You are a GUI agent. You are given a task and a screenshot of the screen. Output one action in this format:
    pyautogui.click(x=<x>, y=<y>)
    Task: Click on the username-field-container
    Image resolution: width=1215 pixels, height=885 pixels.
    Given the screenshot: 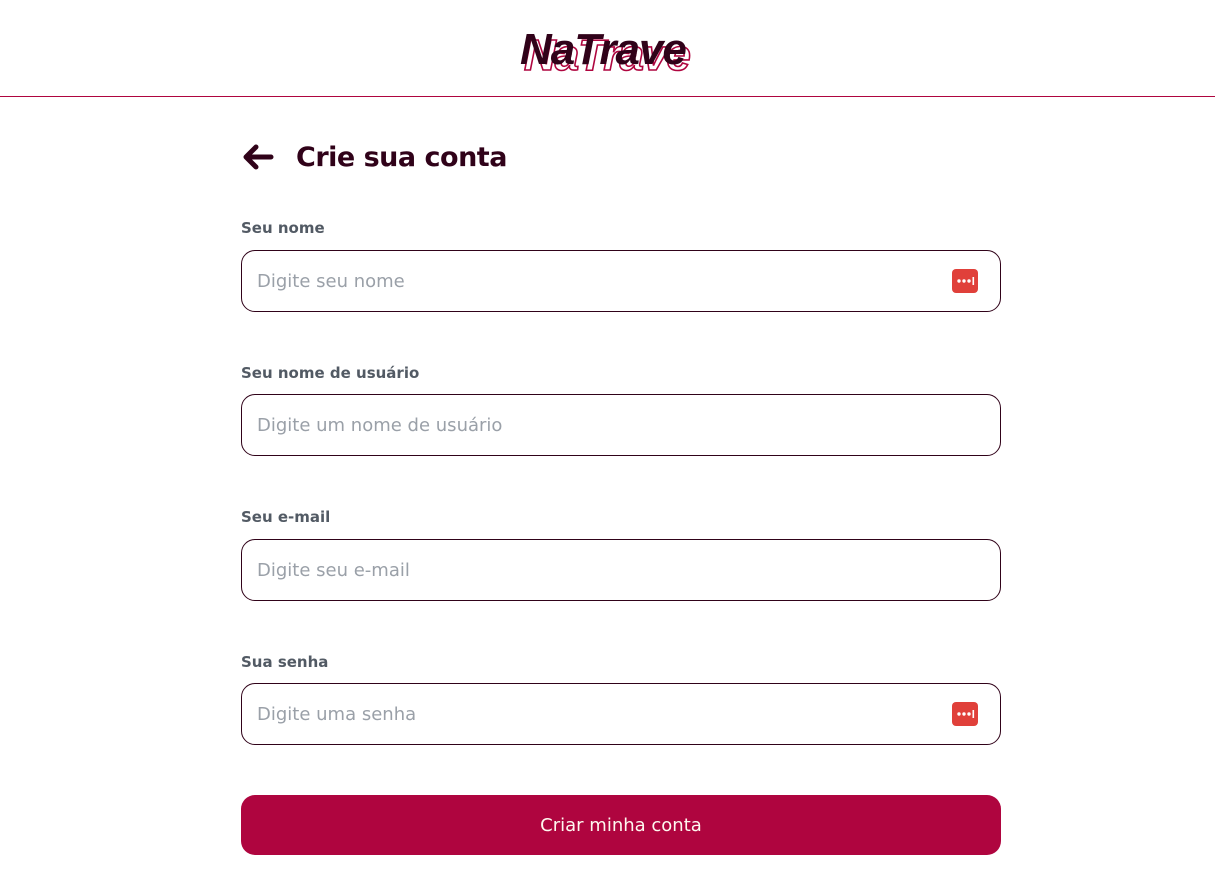 What is the action you would take?
    pyautogui.click(x=621, y=425)
    